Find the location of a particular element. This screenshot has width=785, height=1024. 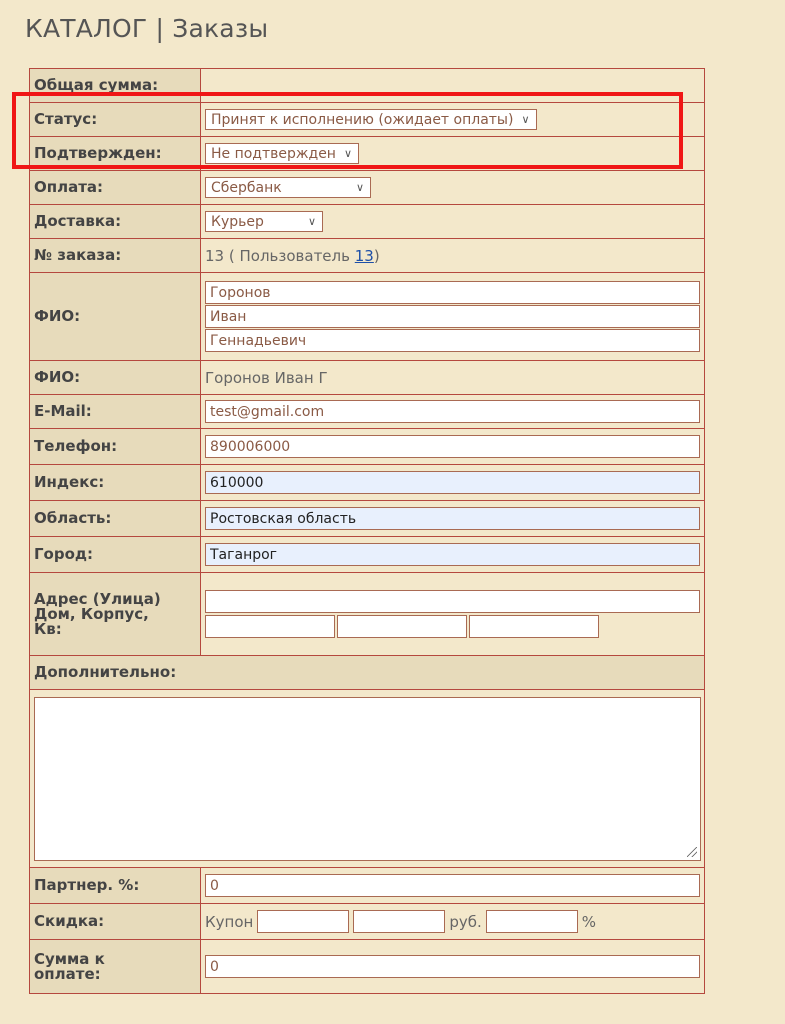

payment-select: Сбербанк ∨ is located at coordinates (288, 187).